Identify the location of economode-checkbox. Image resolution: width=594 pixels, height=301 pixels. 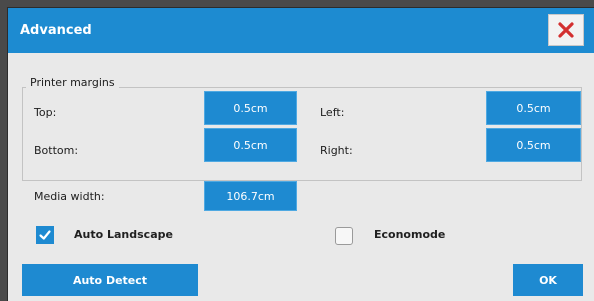
(344, 236).